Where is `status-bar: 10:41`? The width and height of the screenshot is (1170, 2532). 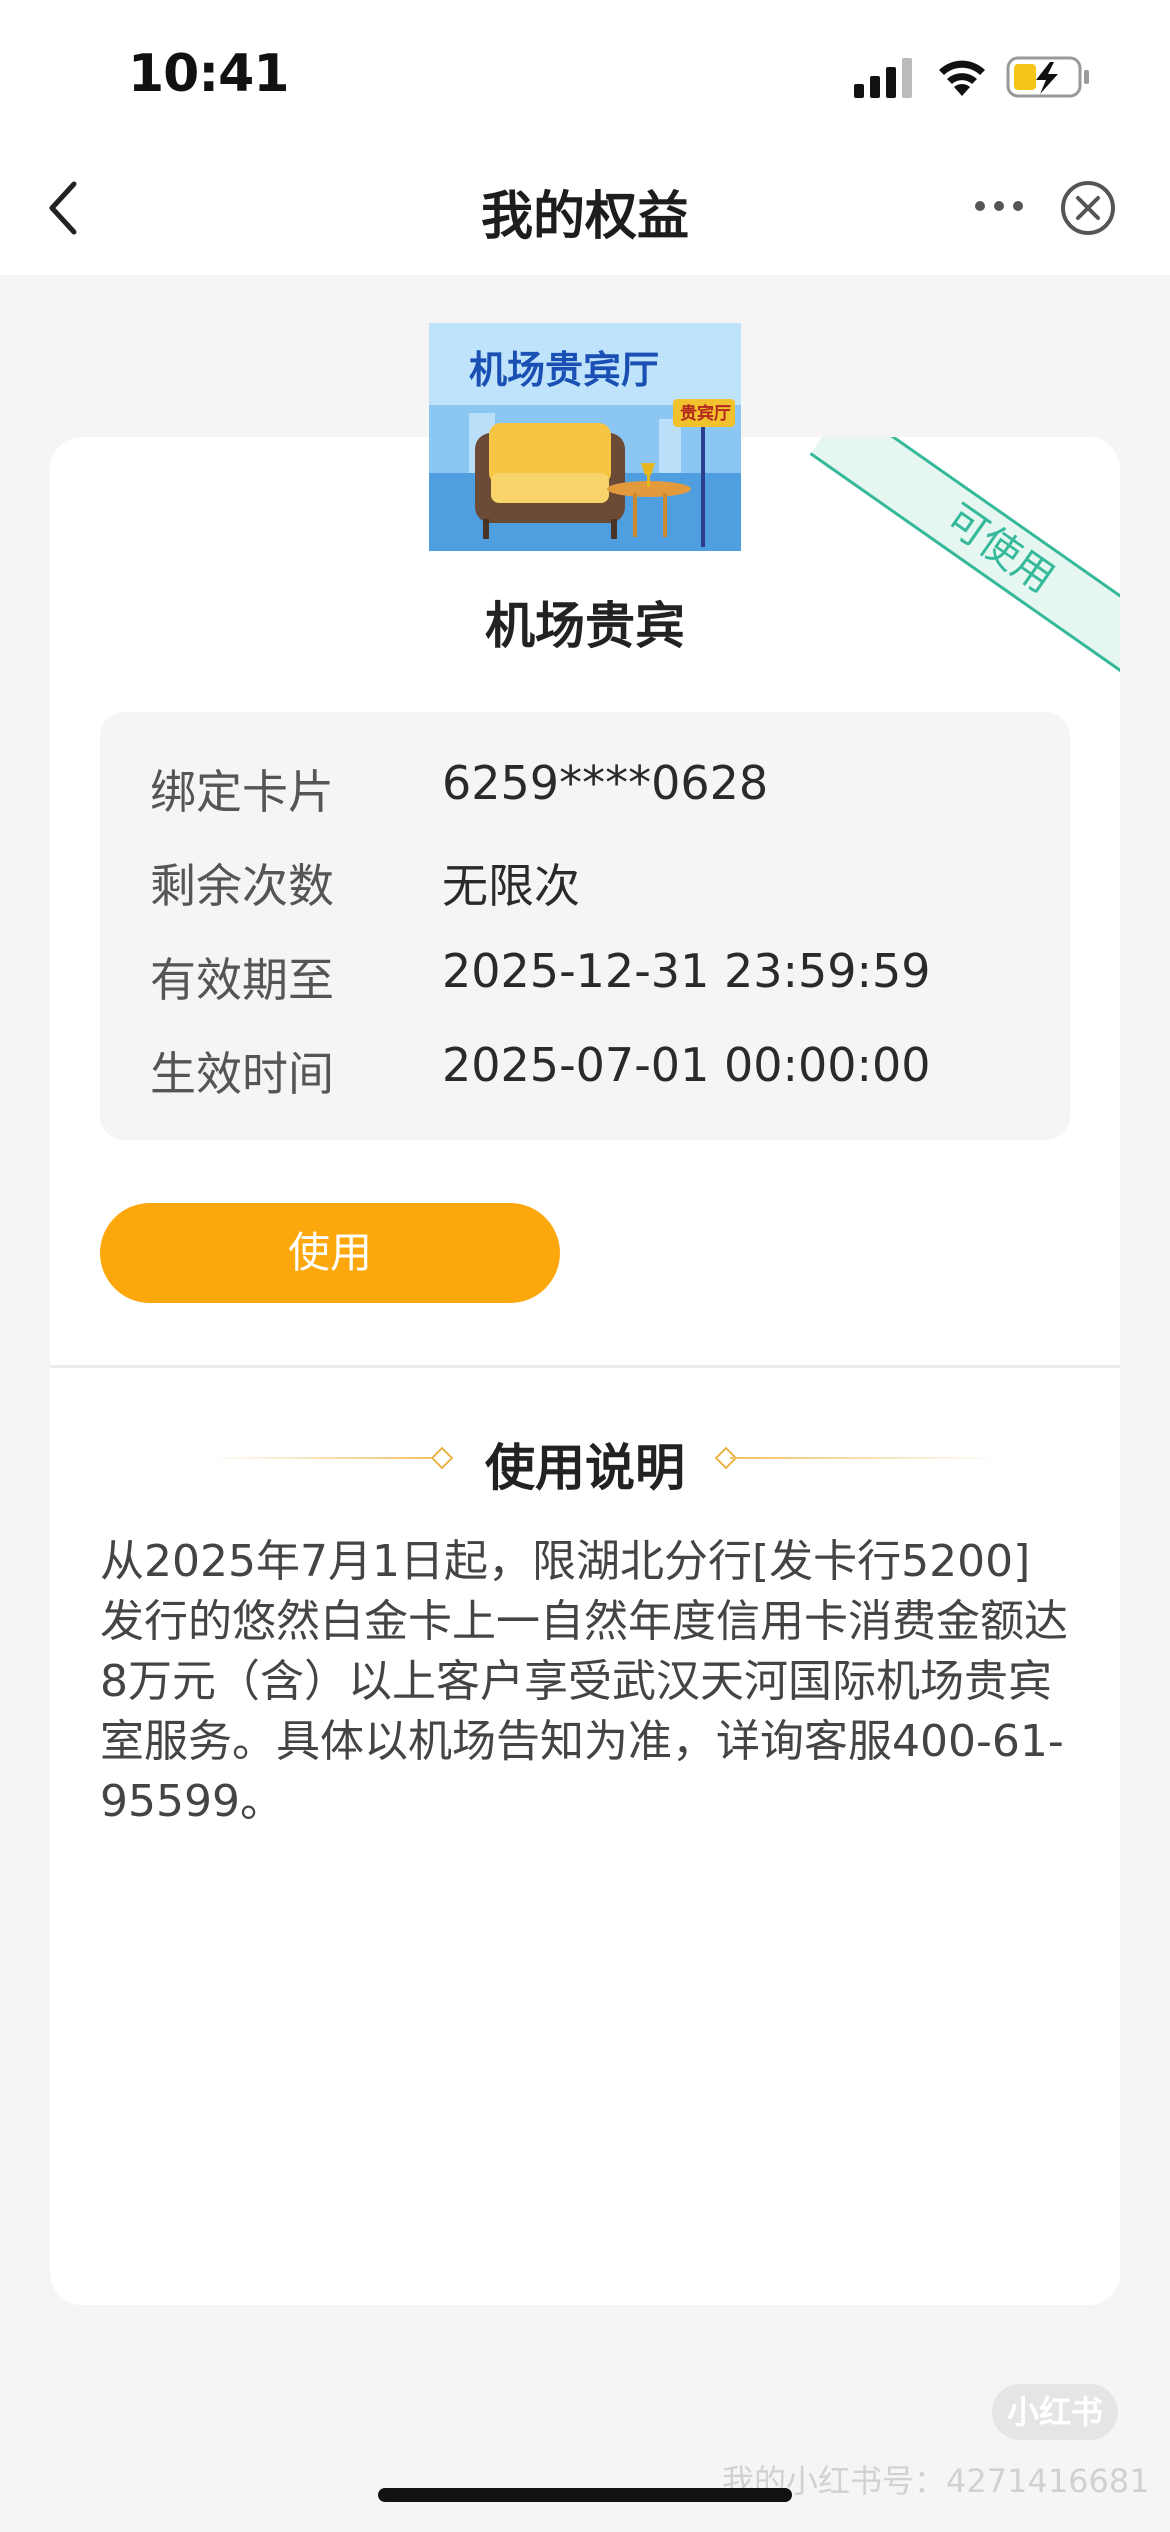
status-bar: 10:41 is located at coordinates (585, 75).